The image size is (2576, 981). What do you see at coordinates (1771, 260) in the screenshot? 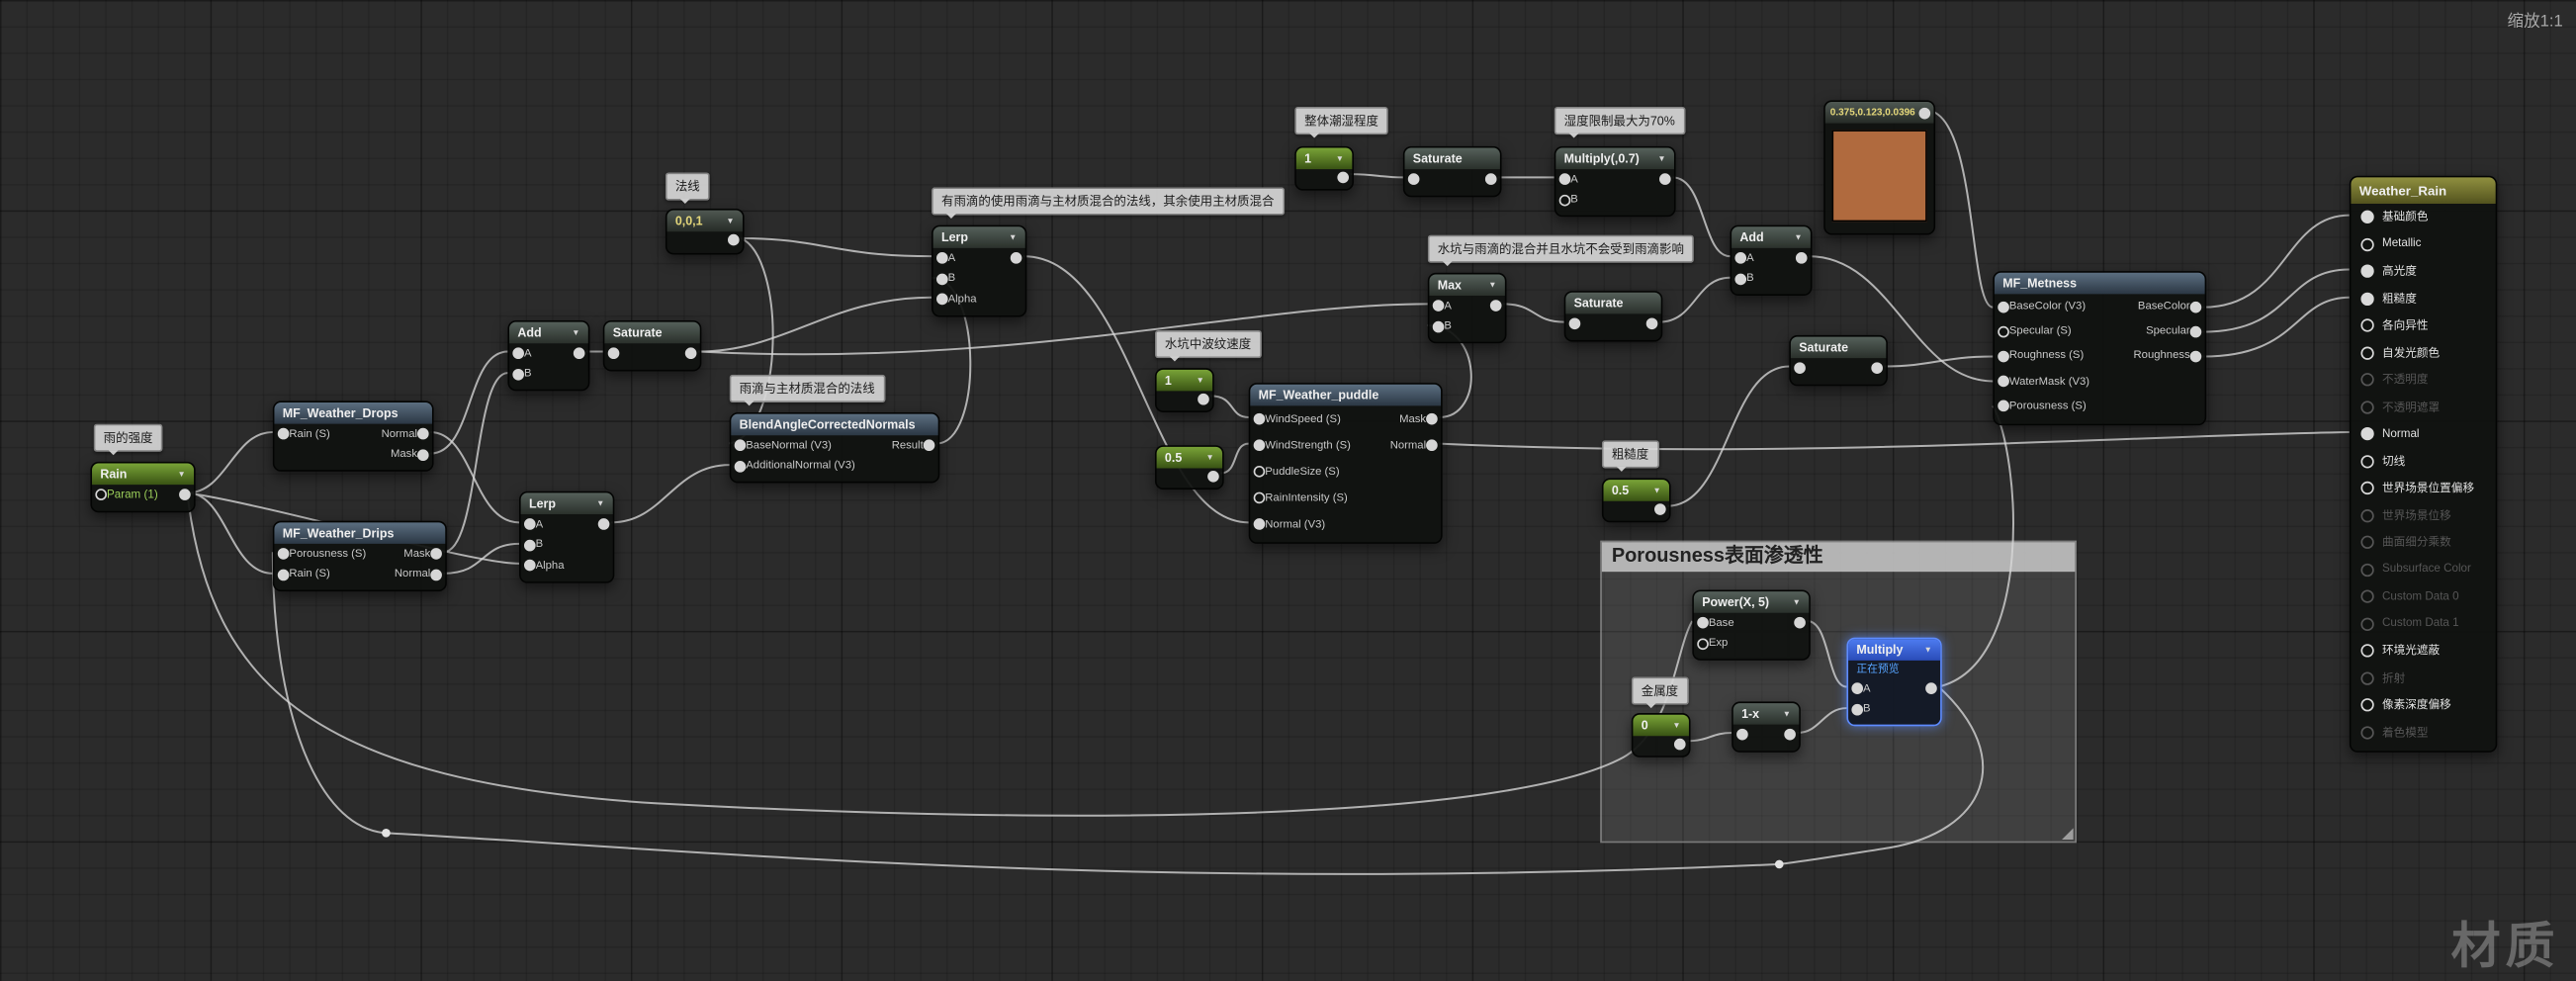
I see `node-add2: Add ▼ A B` at bounding box center [1771, 260].